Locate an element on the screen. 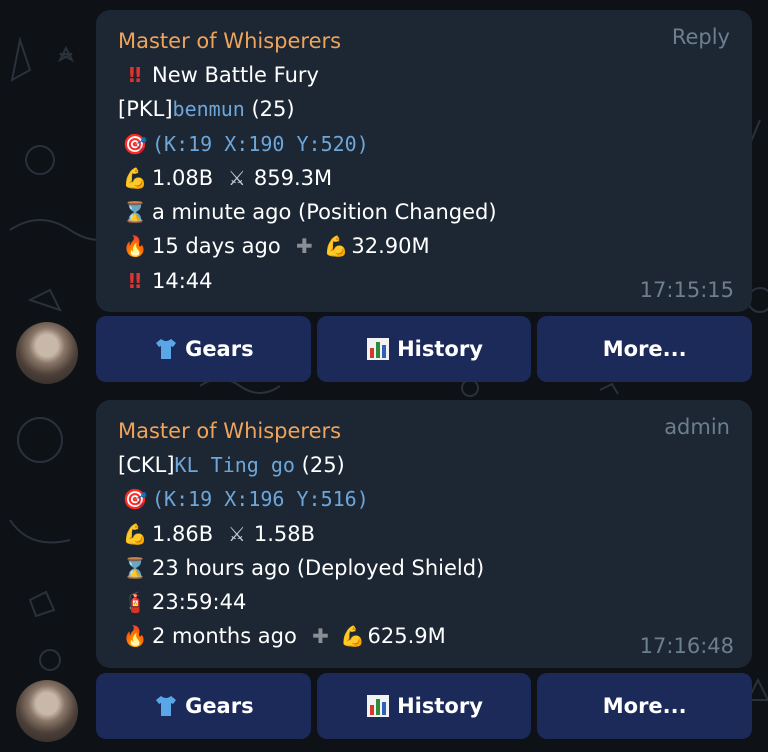 The height and width of the screenshot is (752, 768). alert-line: ‼ New Battle Fury is located at coordinates (425, 75).